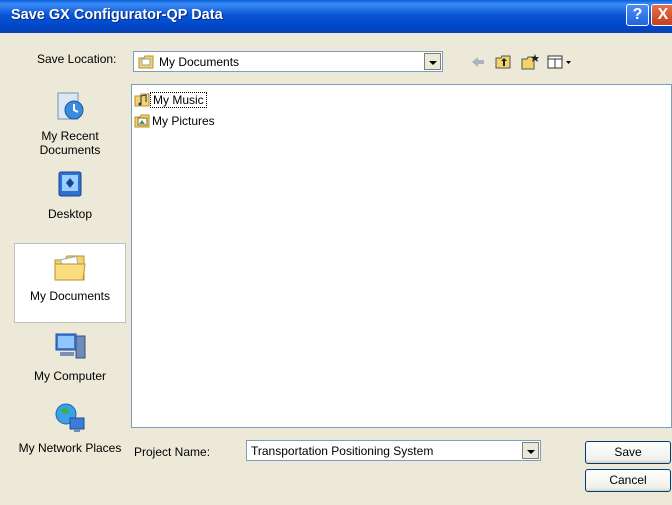 The width and height of the screenshot is (672, 505). What do you see at coordinates (178, 100) in the screenshot?
I see `file-name: My Music` at bounding box center [178, 100].